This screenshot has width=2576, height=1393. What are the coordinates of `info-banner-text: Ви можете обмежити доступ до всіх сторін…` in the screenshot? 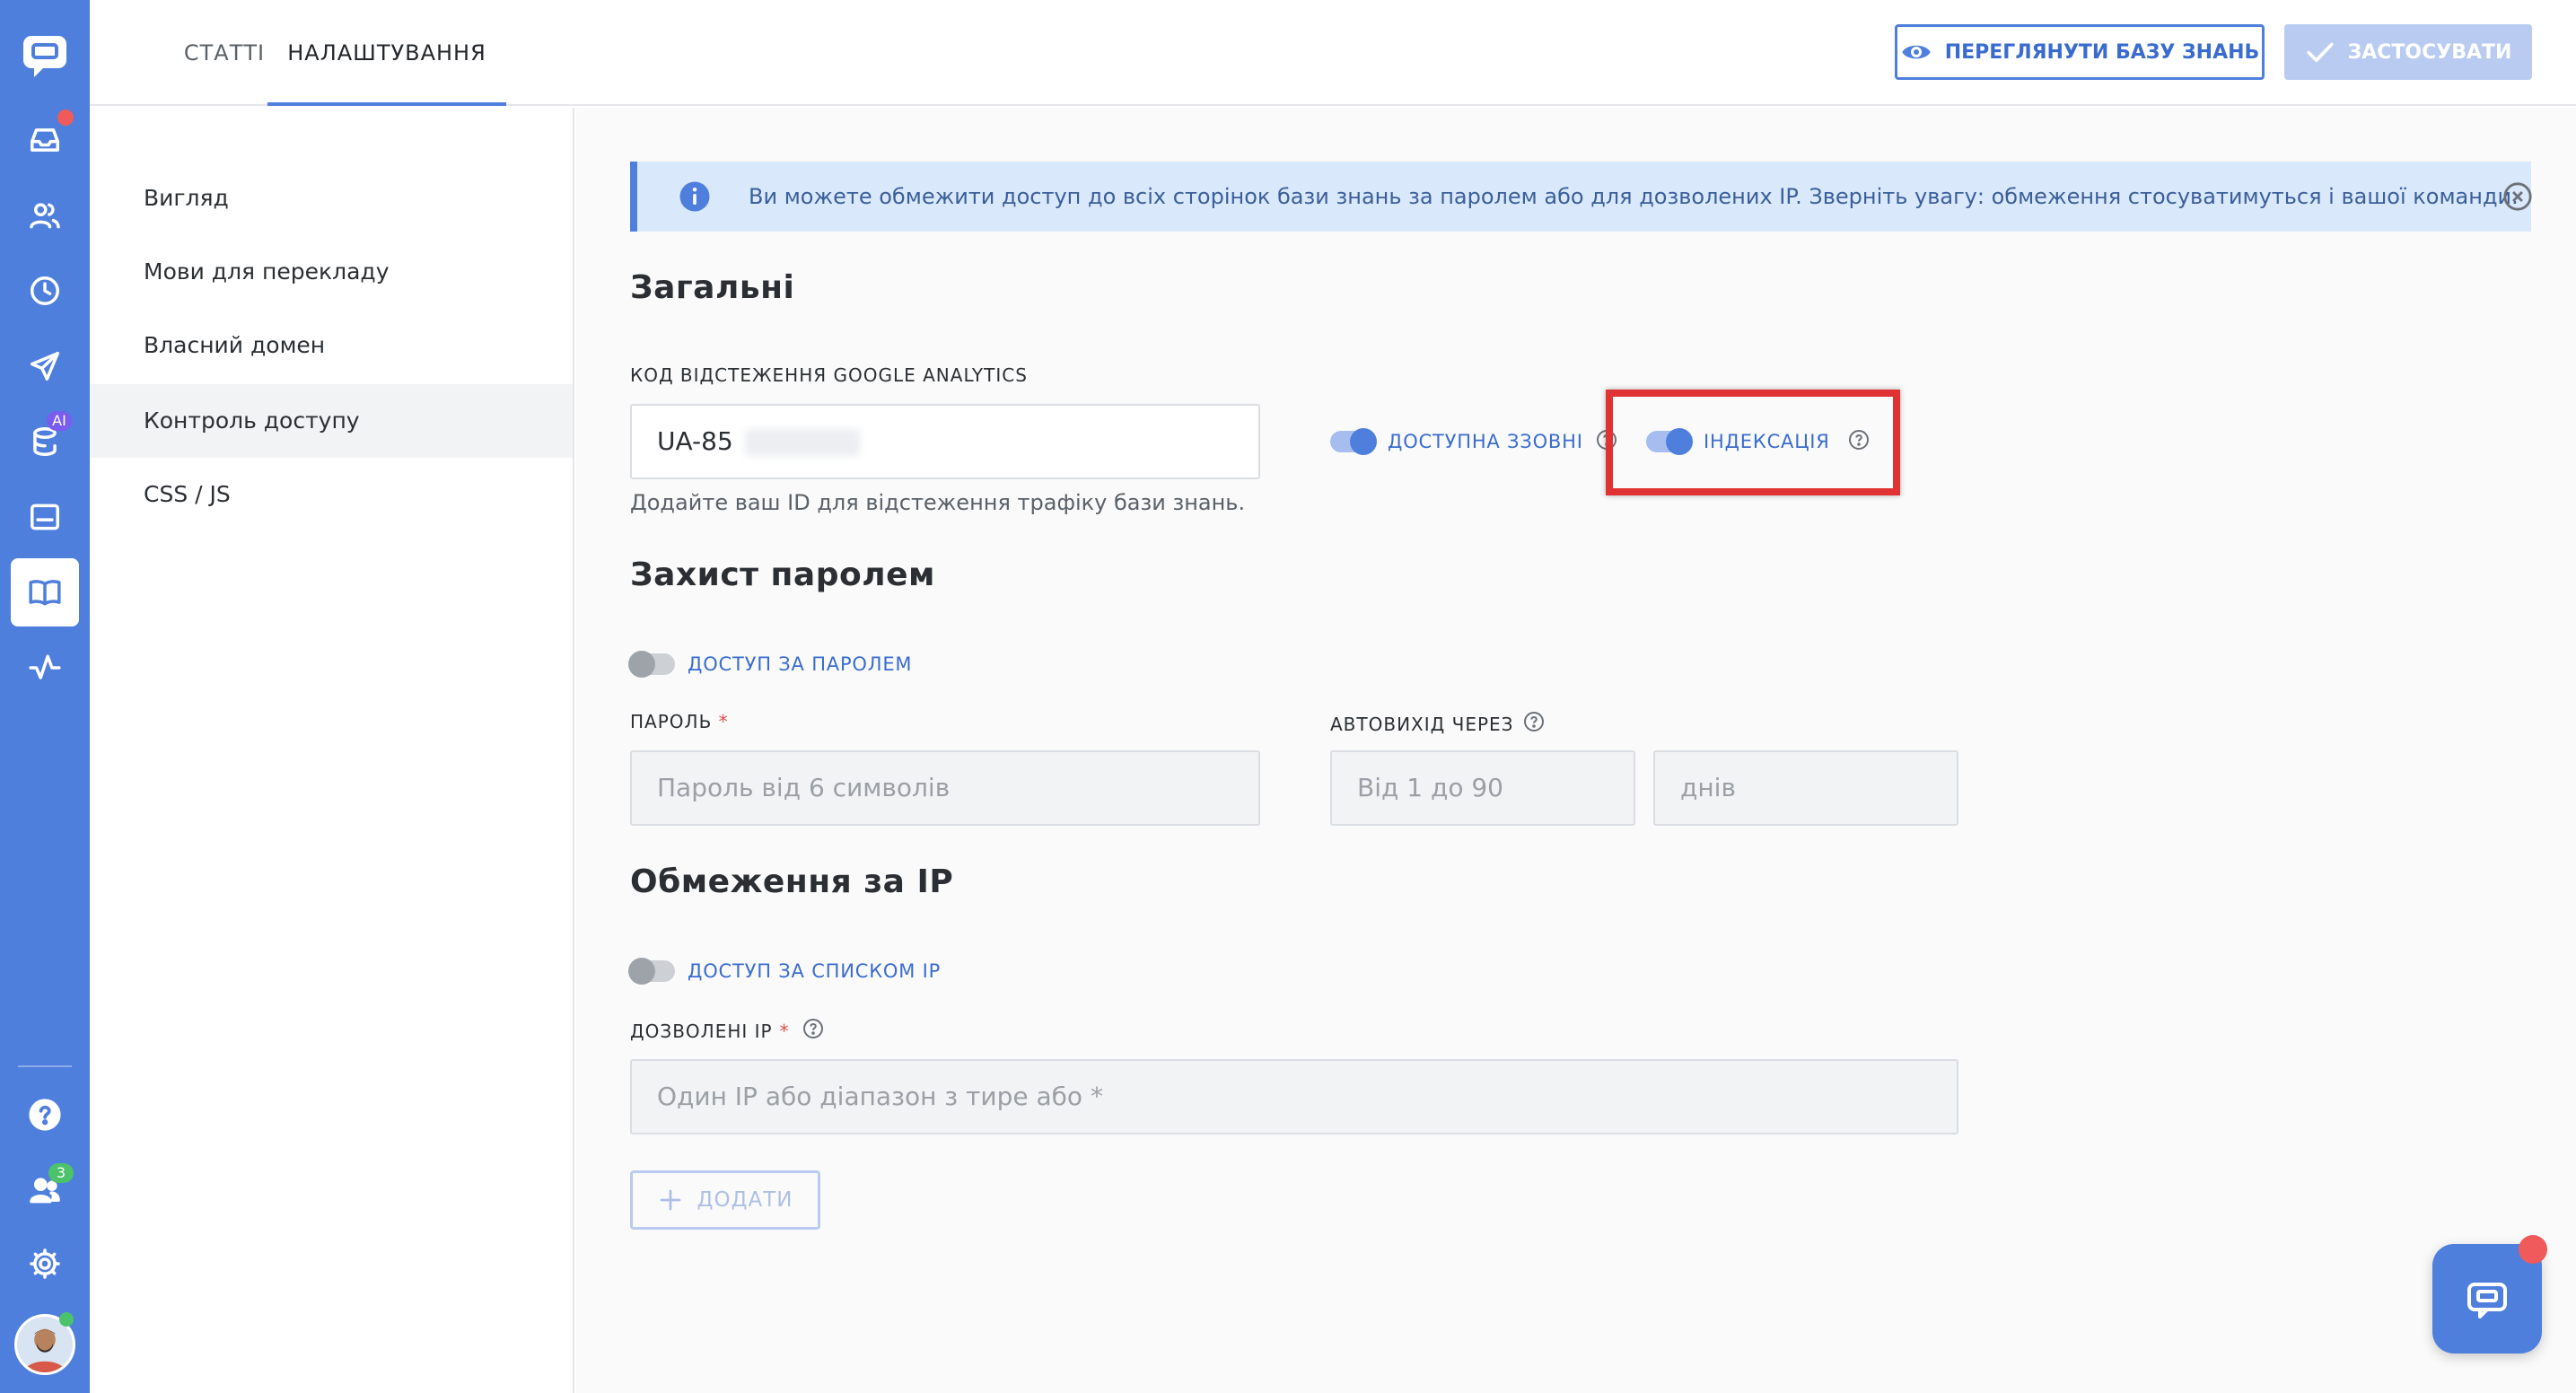 It's located at (1634, 197).